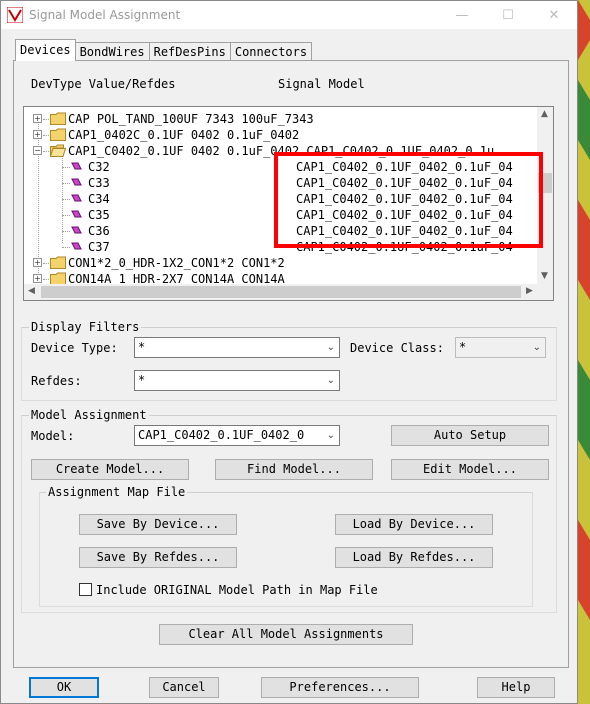 Image resolution: width=590 pixels, height=704 pixels. What do you see at coordinates (15, 15) in the screenshot?
I see `app-icon` at bounding box center [15, 15].